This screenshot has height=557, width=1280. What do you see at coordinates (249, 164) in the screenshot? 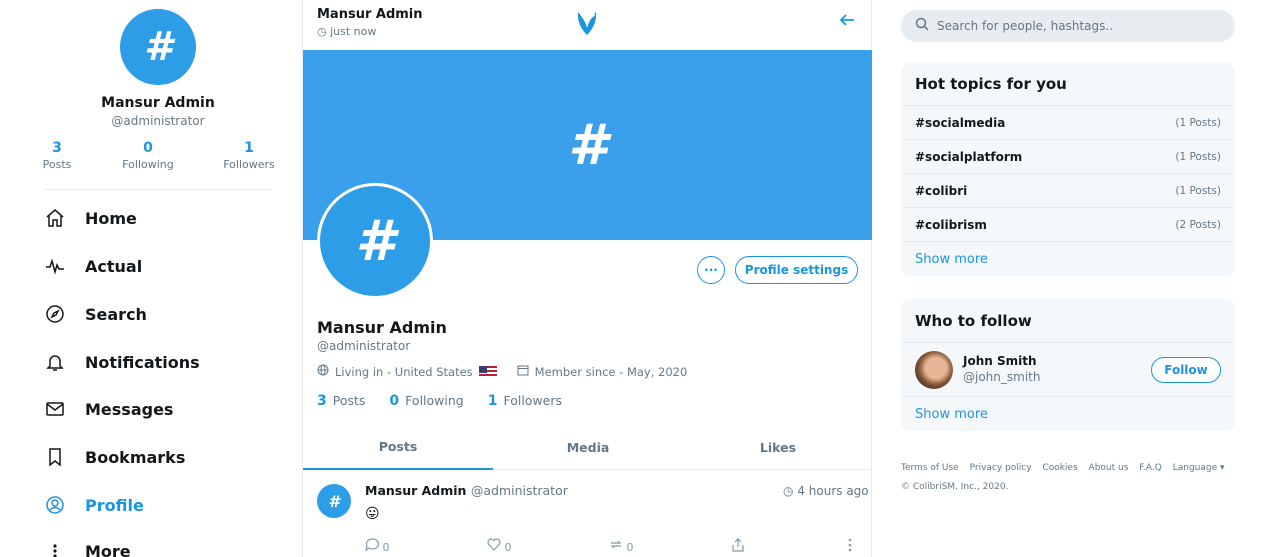
I see `stat-followers-label: Followers` at bounding box center [249, 164].